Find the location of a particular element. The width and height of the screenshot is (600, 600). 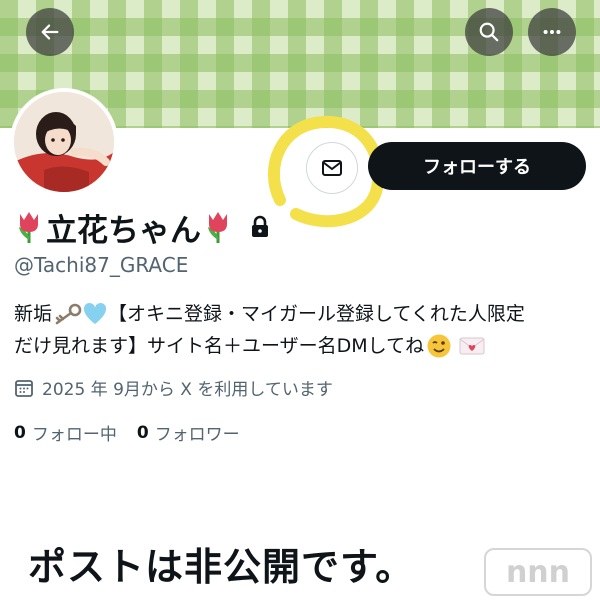

more-horizontal-icon is located at coordinates (552, 32).